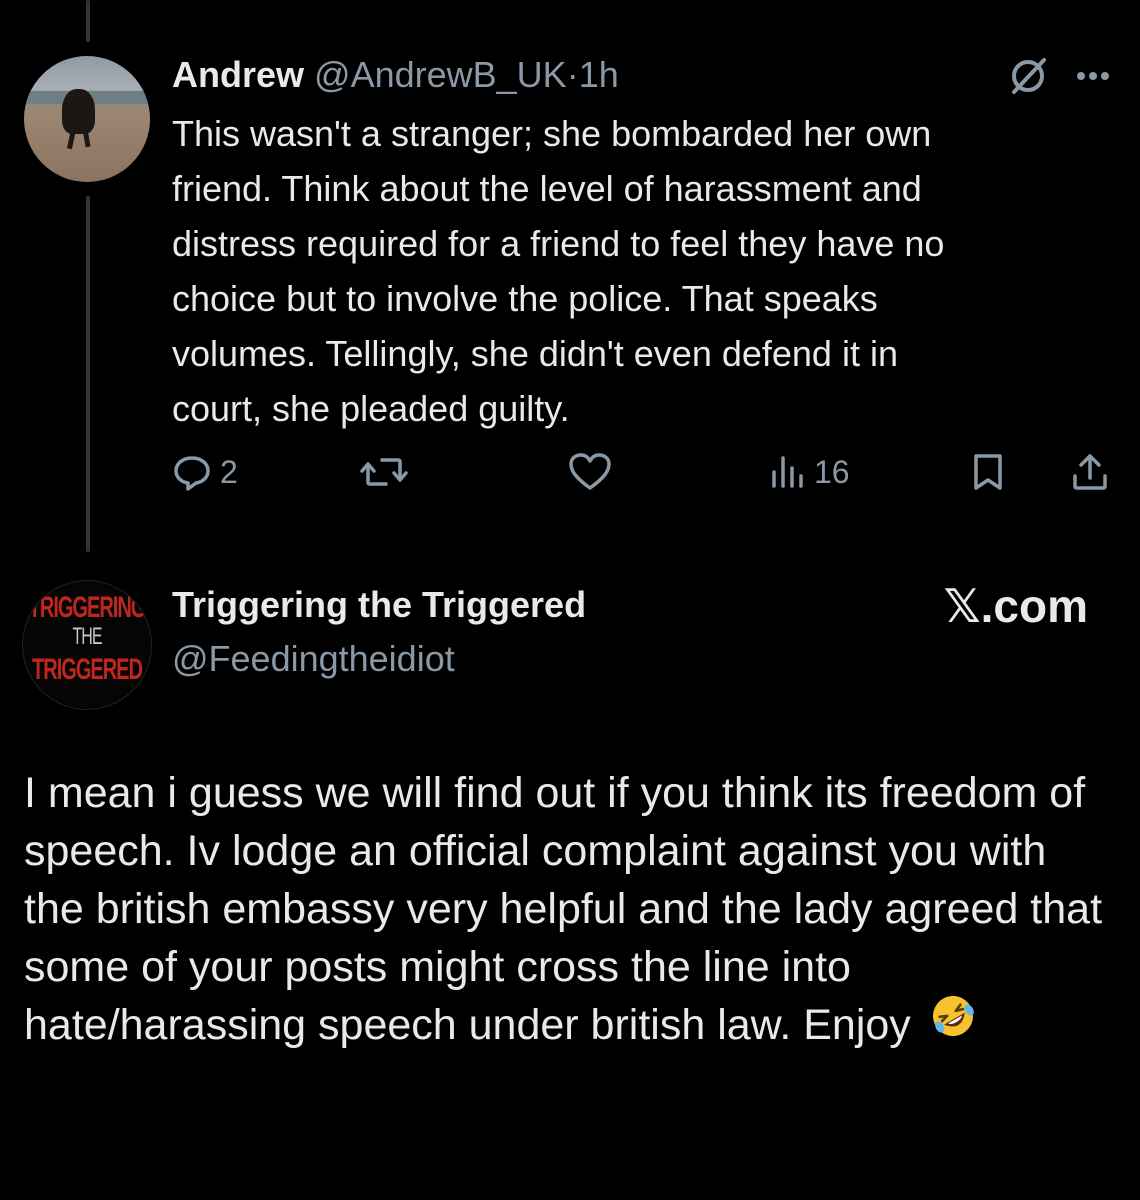 This screenshot has width=1140, height=1200. What do you see at coordinates (590, 472) in the screenshot?
I see `heart-icon` at bounding box center [590, 472].